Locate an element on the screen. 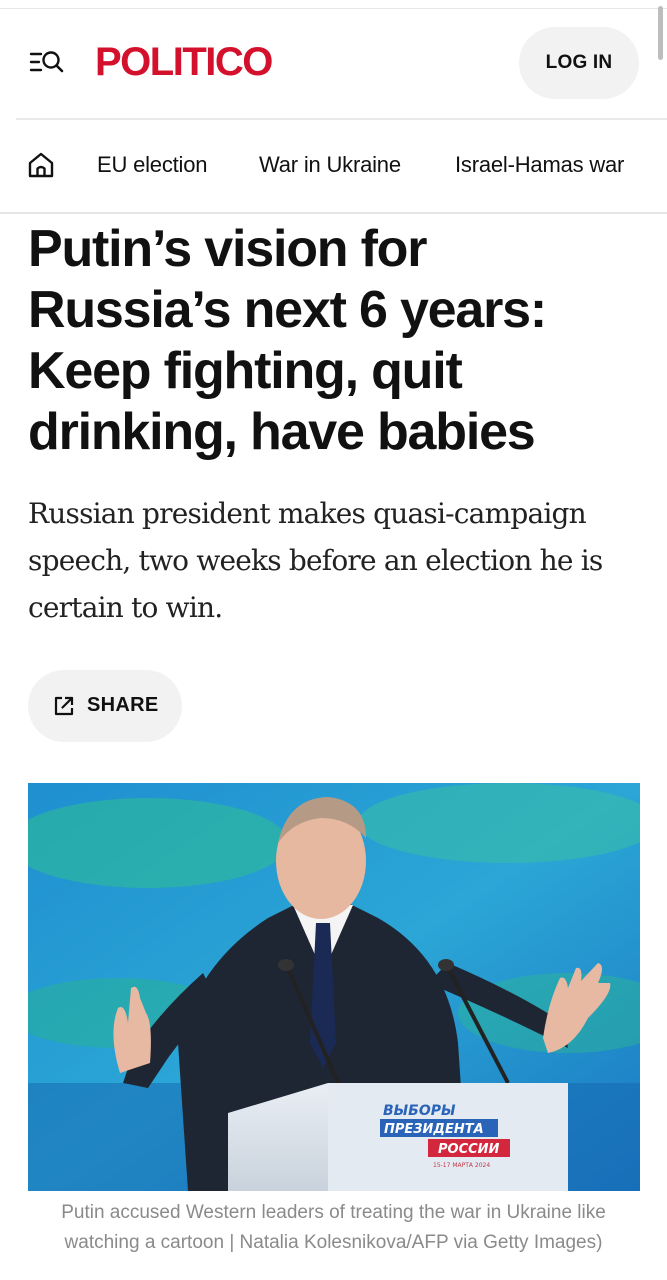  site-header: POLITICO LOG IN is located at coordinates (333, 64).